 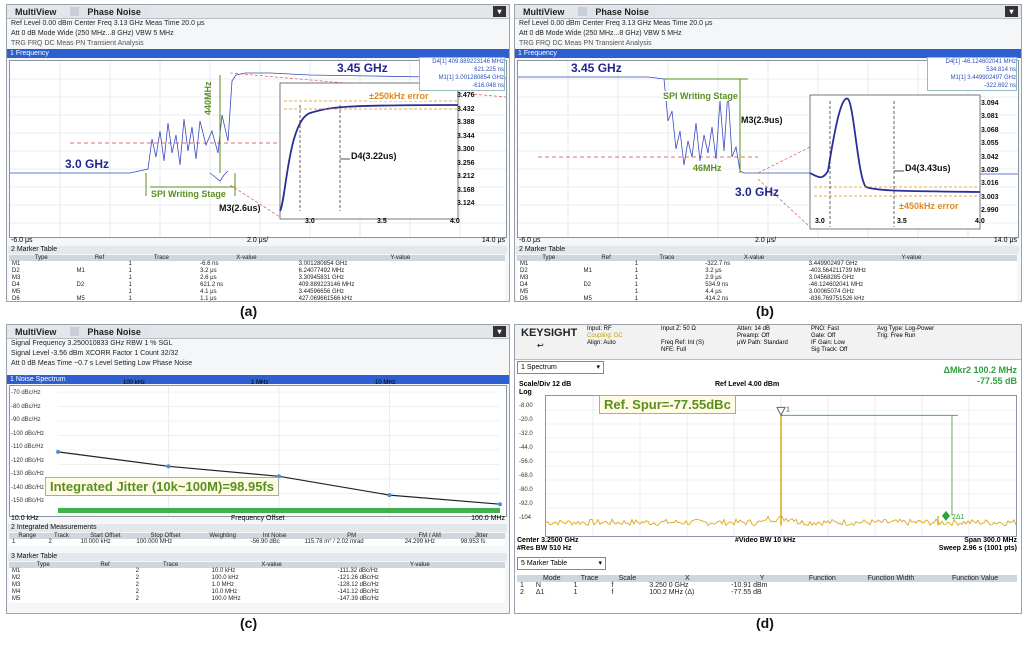 I want to click on table-row: M5 1 4.4 μs 3.00065074 GHz, so click(x=767, y=292).